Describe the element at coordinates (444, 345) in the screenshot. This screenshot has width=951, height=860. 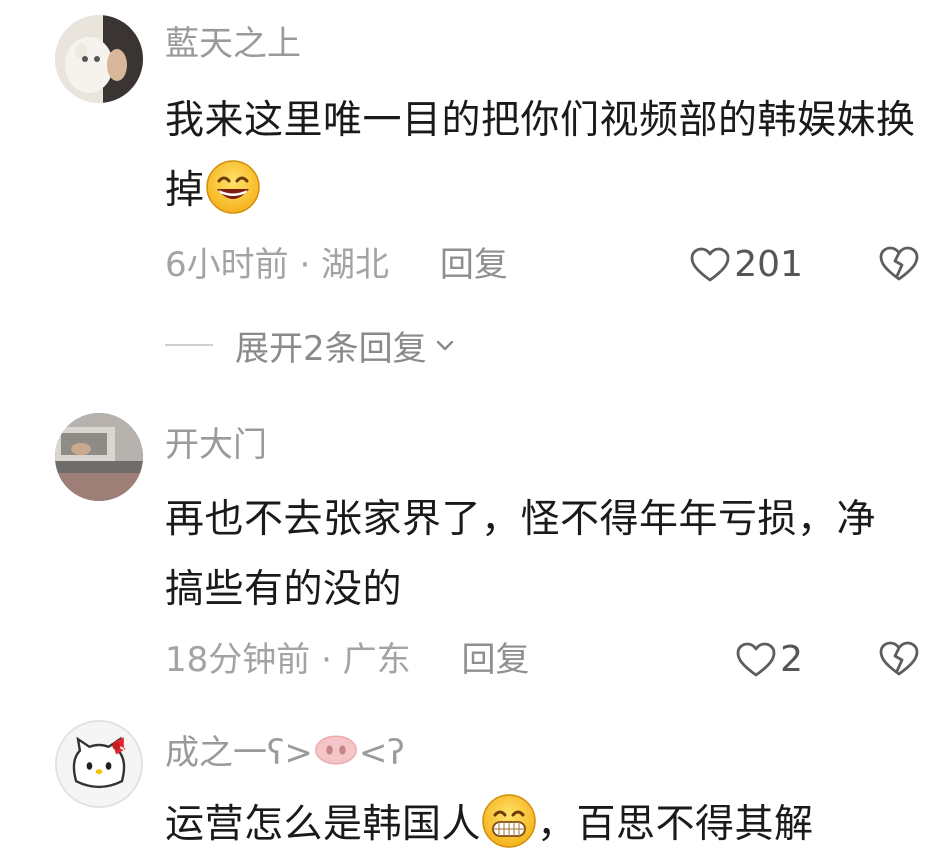
I see `chevron-down-icon` at that location.